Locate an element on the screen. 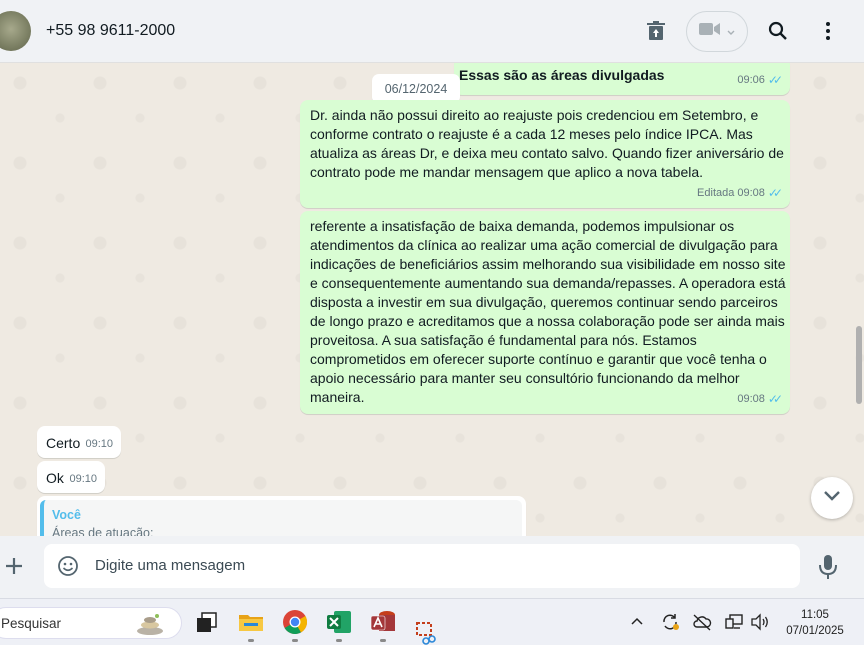 The image size is (864, 645). taskbar-search: Pesquisar is located at coordinates (91, 623).